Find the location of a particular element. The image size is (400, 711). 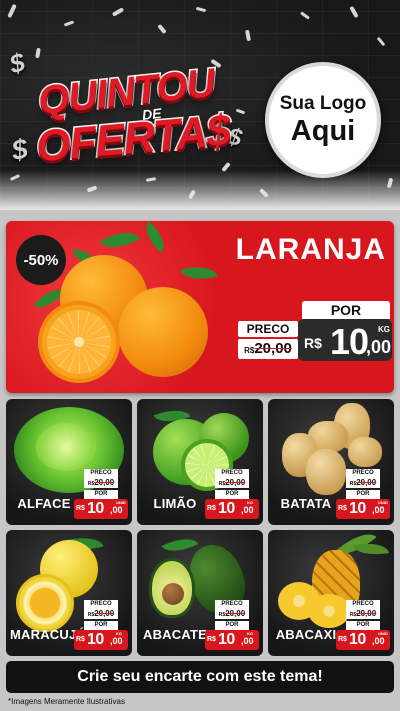

product-card-maracuja: MARACUJÁ PRECO R$20,00 POR R$ 10 ,00 KG is located at coordinates (69, 593).